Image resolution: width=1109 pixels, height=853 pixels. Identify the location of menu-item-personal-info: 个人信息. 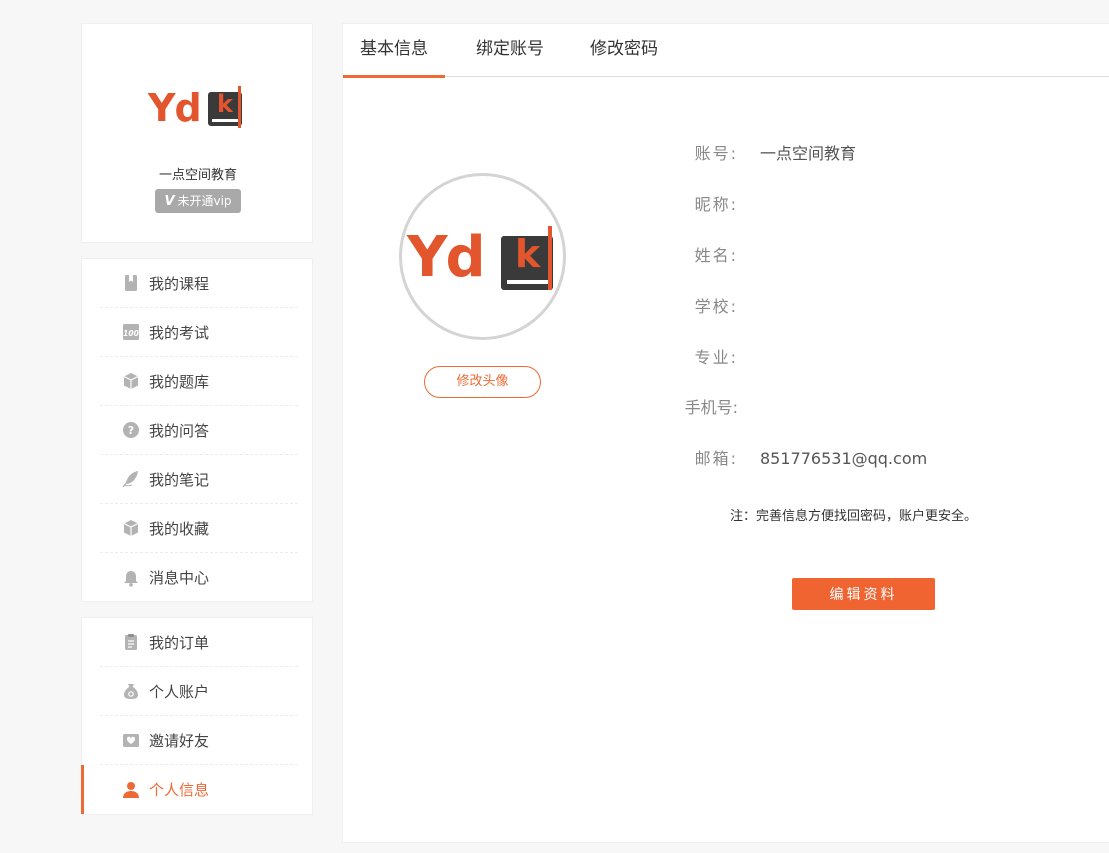
(189, 789).